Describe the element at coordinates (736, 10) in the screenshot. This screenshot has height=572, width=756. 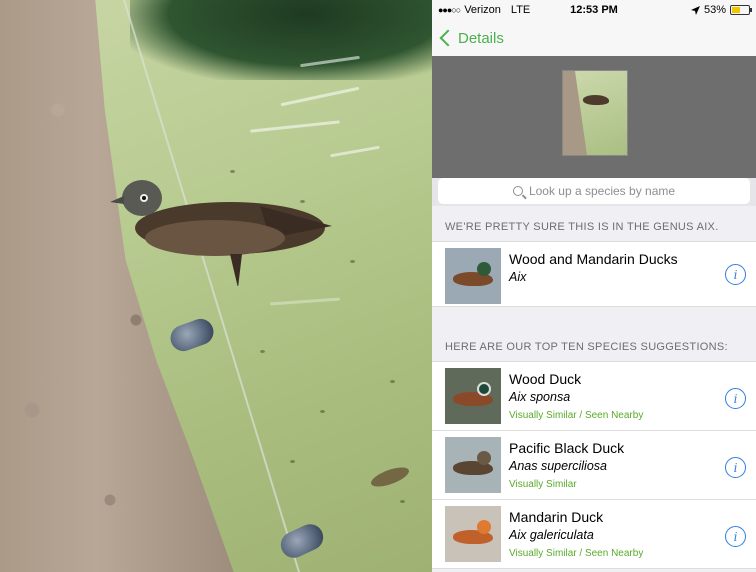
I see `battery-fill` at that location.